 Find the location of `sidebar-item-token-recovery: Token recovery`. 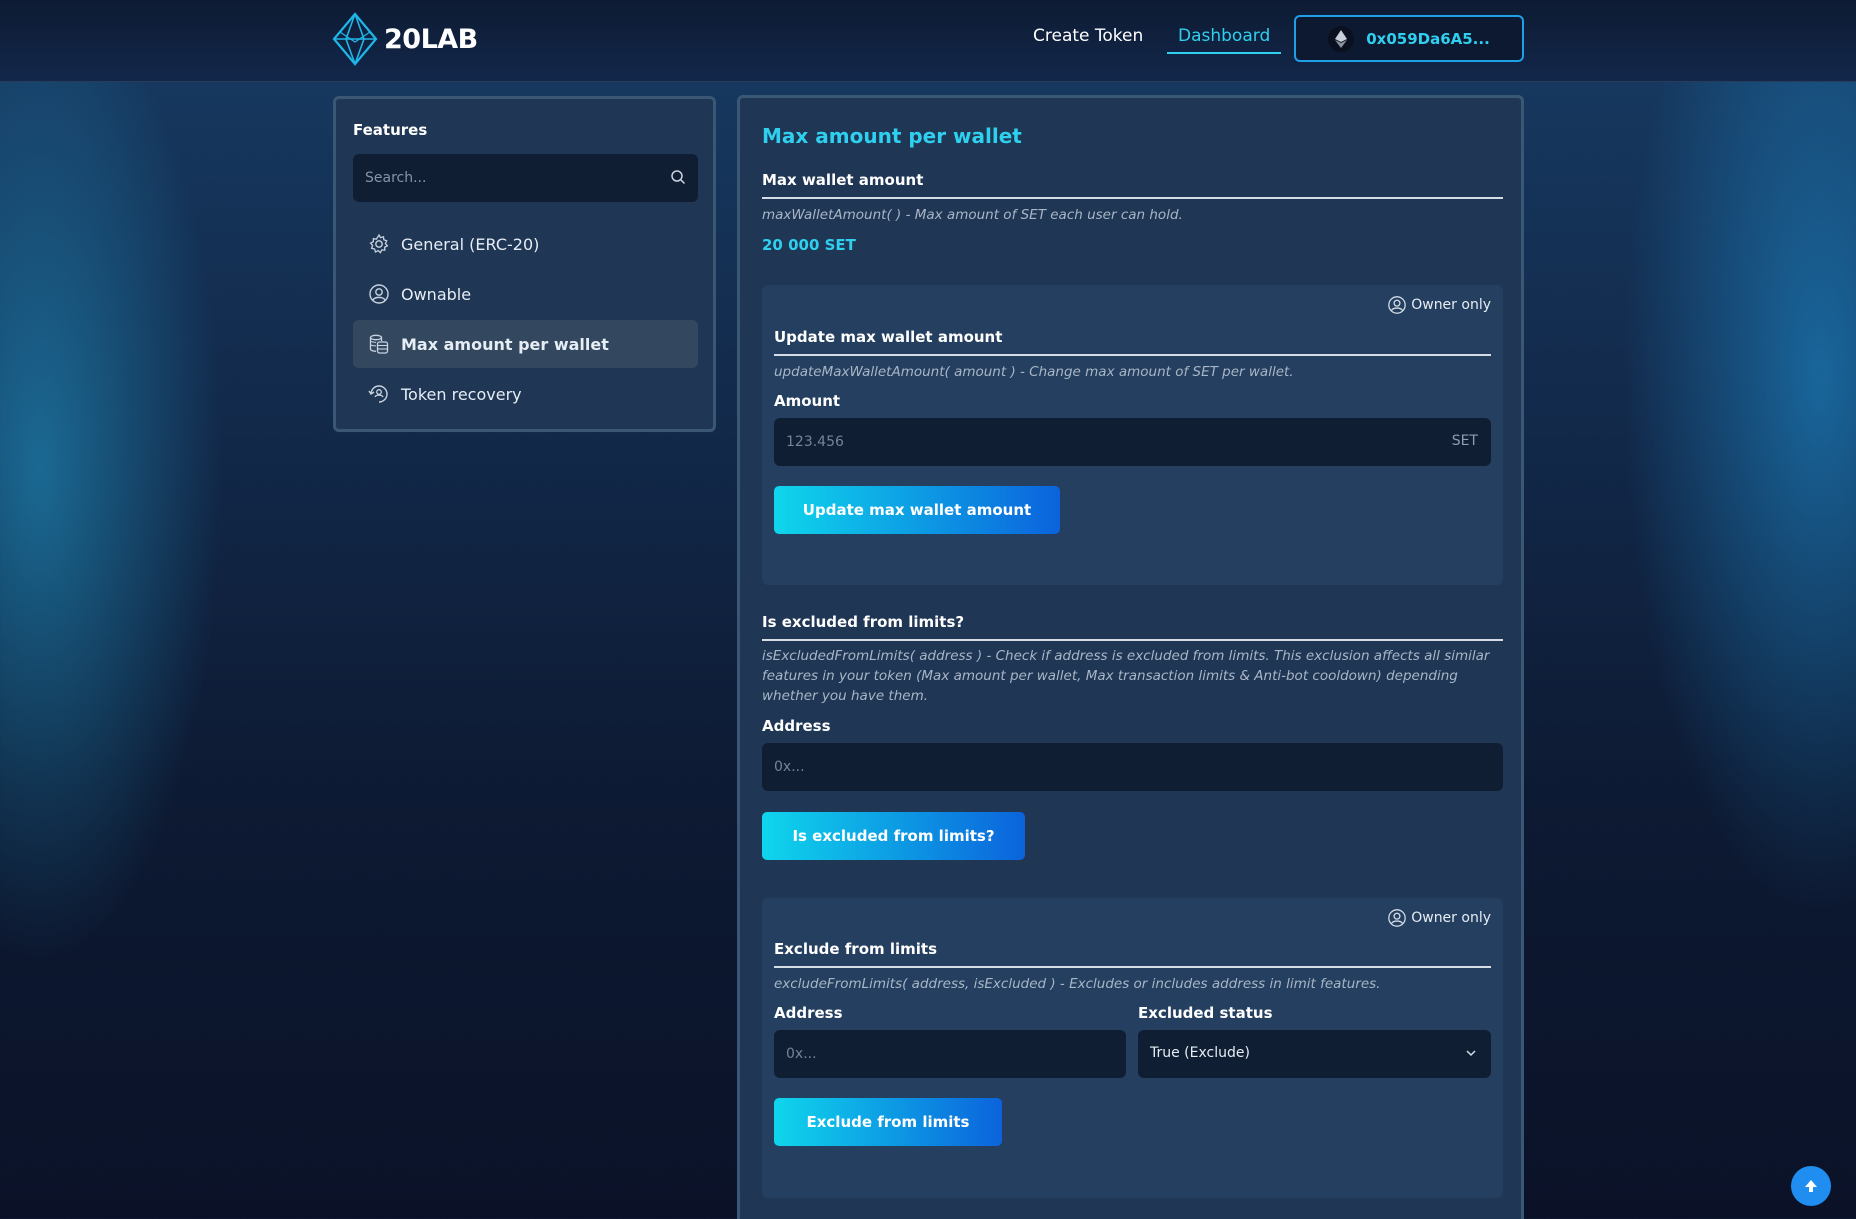

sidebar-item-token-recovery: Token recovery is located at coordinates (525, 394).